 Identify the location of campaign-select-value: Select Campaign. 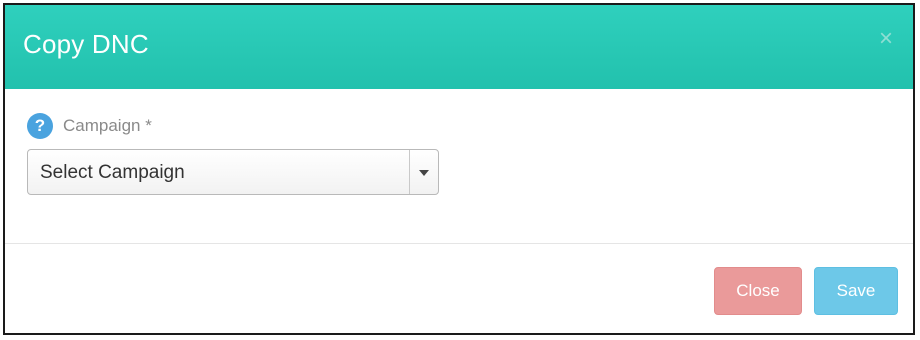
(112, 172).